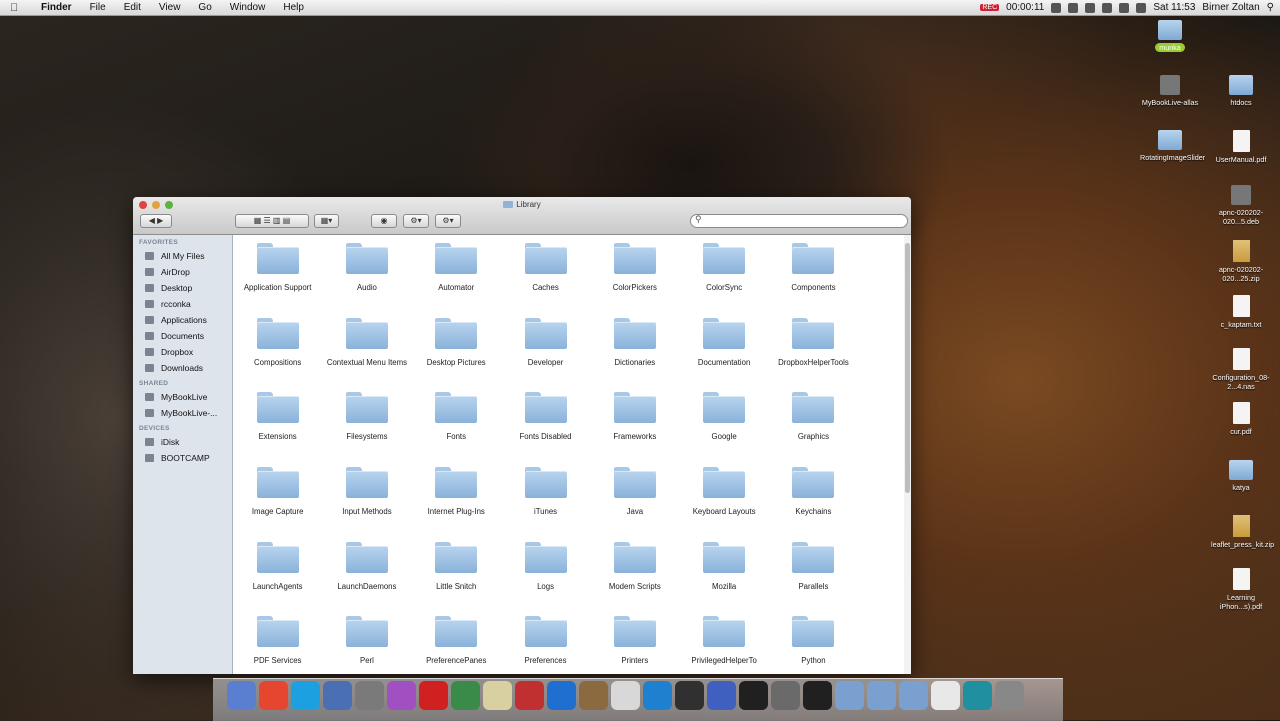 This screenshot has height=721, width=1280. Describe the element at coordinates (799, 221) in the screenshot. I see `search-input: ⚲` at that location.